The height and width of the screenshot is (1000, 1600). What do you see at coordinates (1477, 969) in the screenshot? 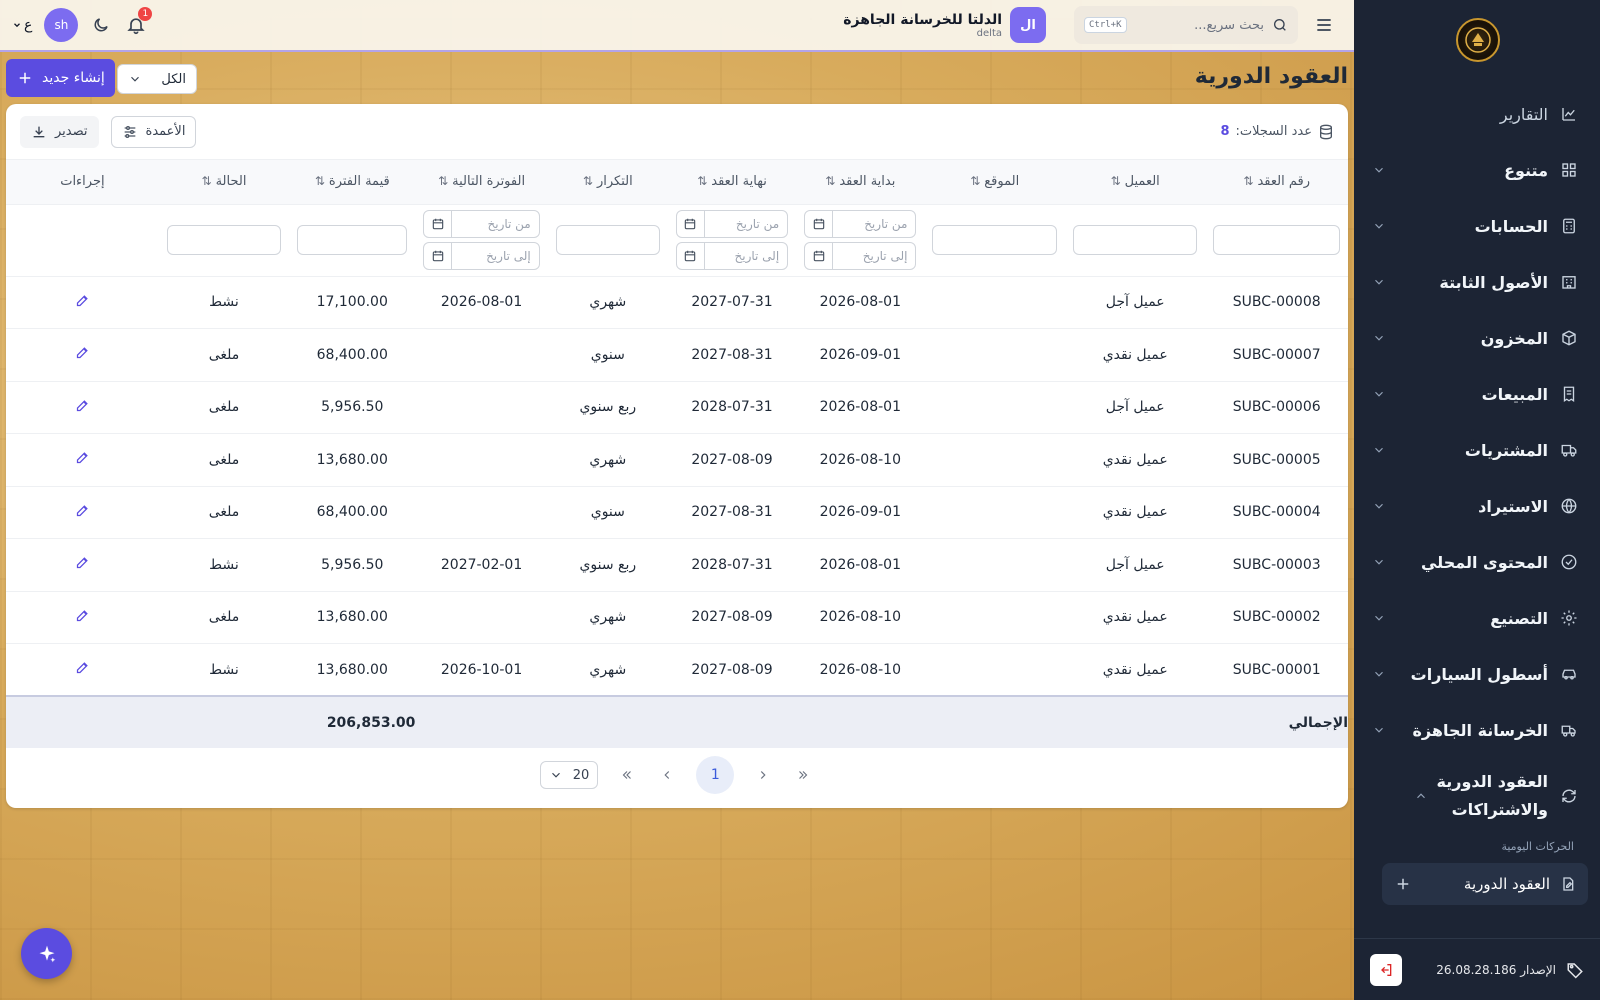
I see `sidebar-footer: الإصدار 26.08.28.186` at bounding box center [1477, 969].